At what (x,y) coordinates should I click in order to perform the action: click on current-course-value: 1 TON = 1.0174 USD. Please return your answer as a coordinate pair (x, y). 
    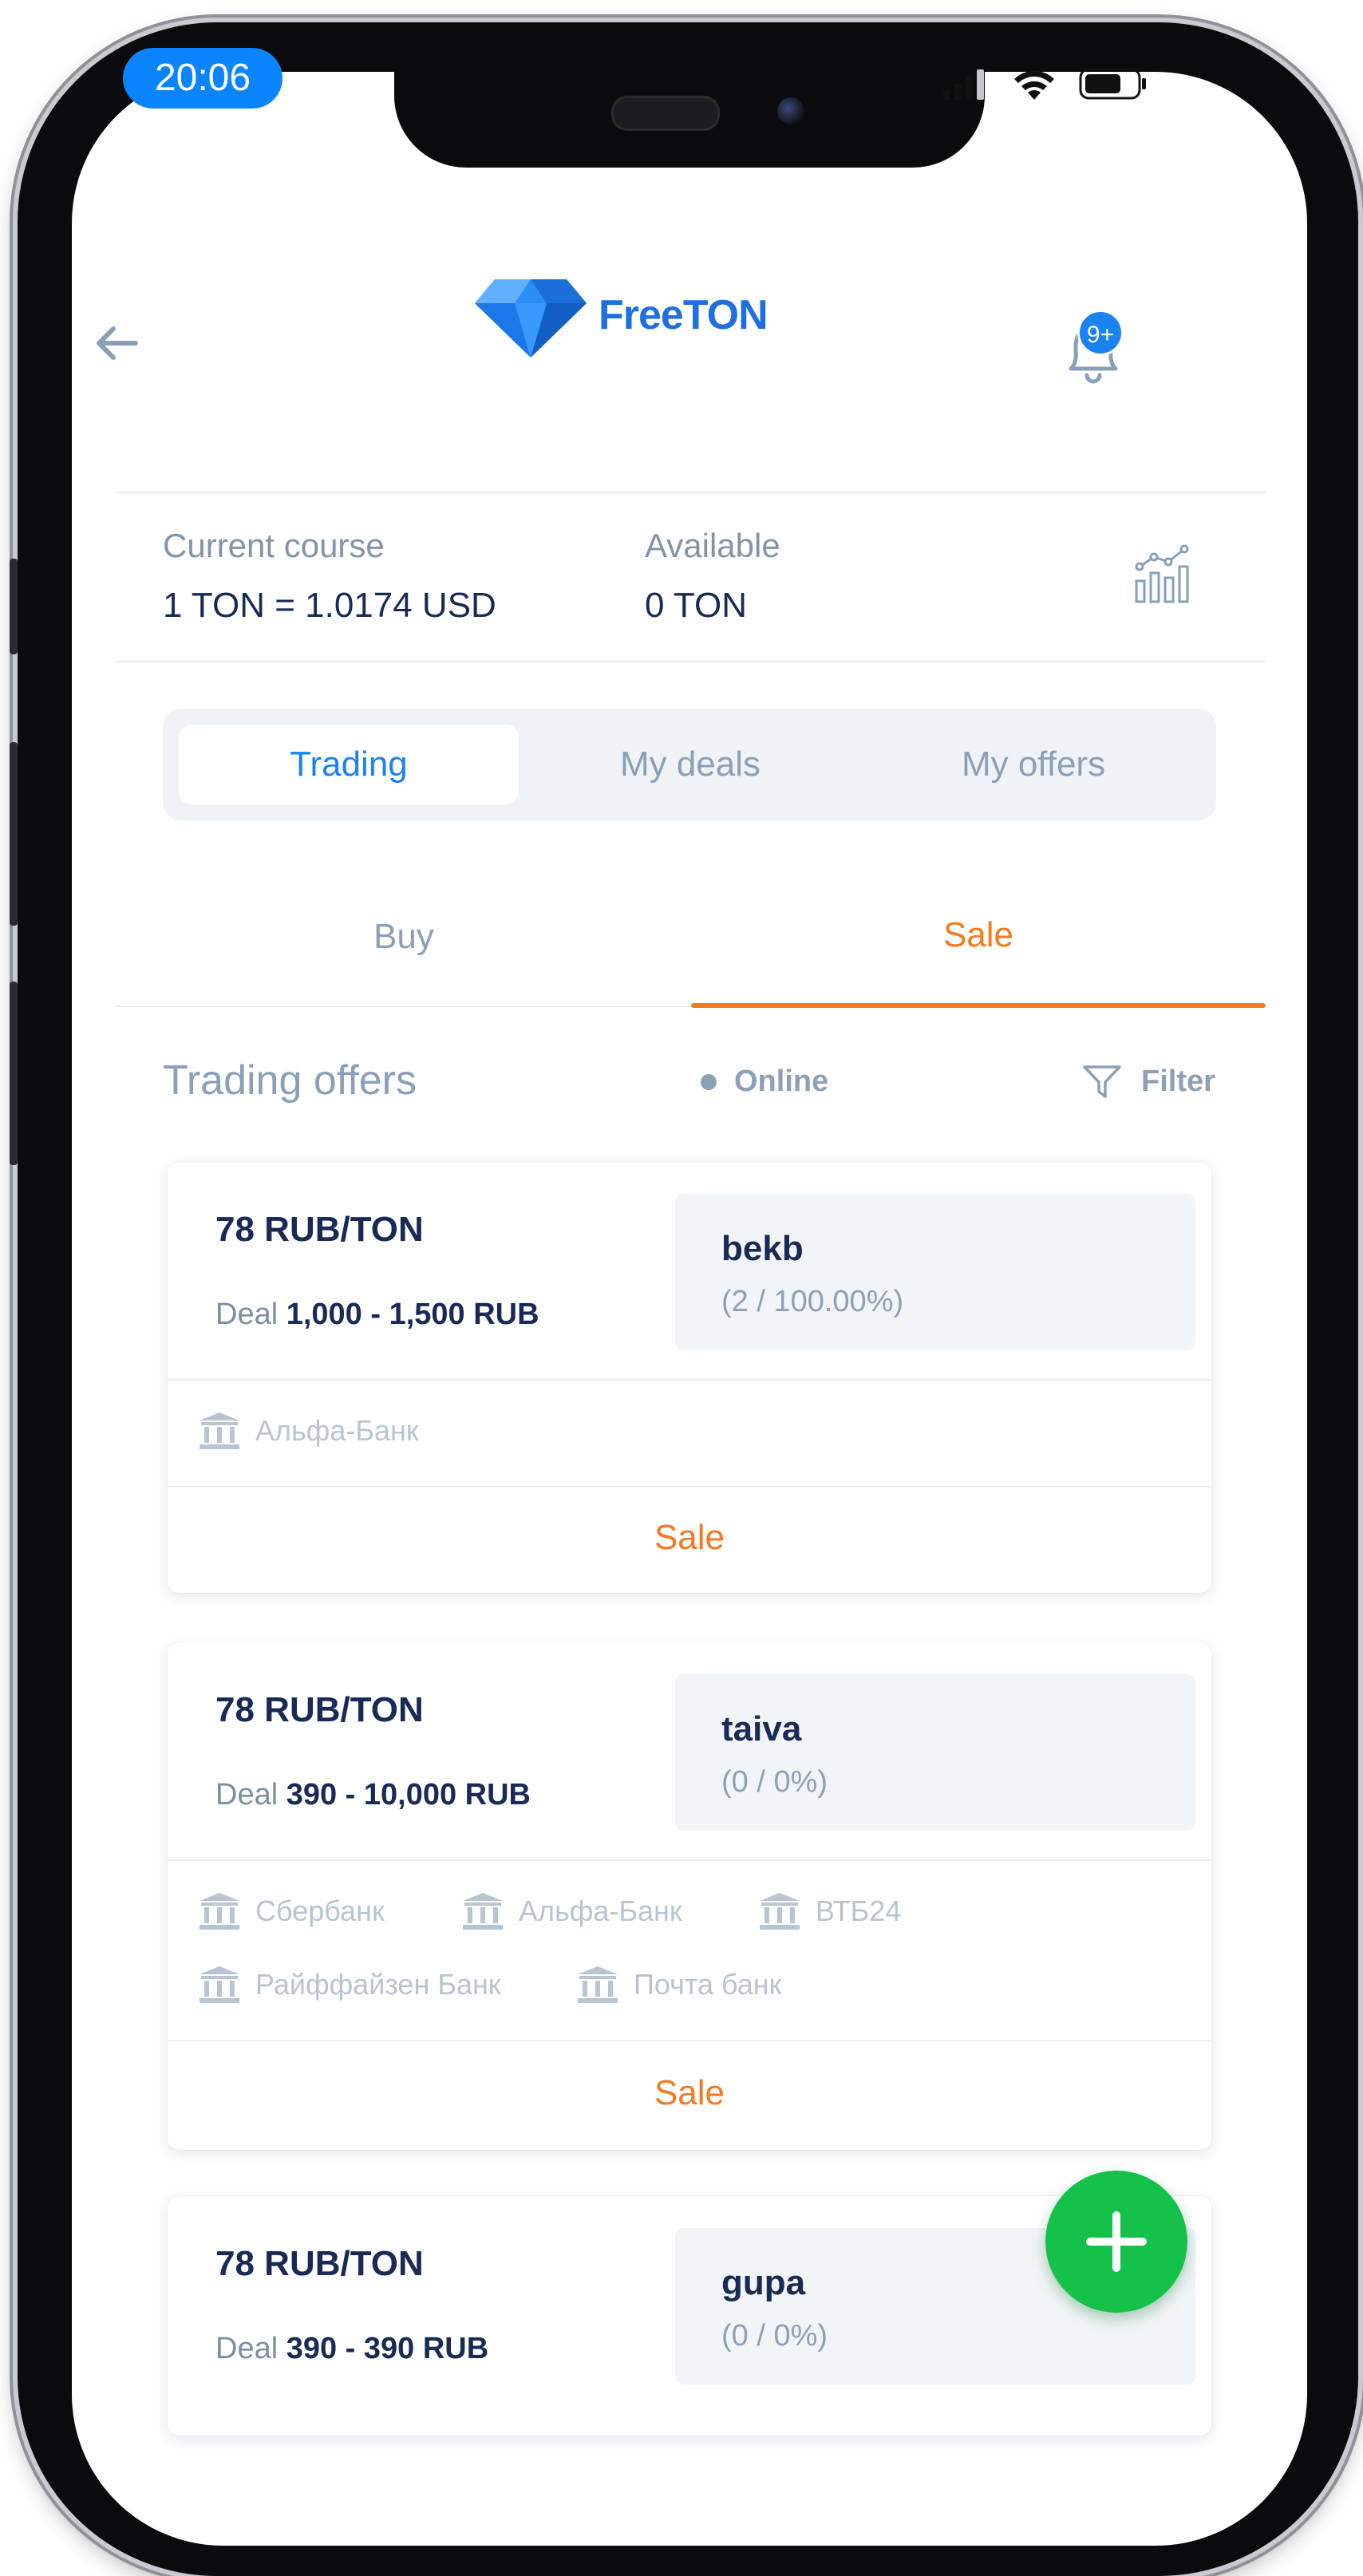
    Looking at the image, I should click on (330, 605).